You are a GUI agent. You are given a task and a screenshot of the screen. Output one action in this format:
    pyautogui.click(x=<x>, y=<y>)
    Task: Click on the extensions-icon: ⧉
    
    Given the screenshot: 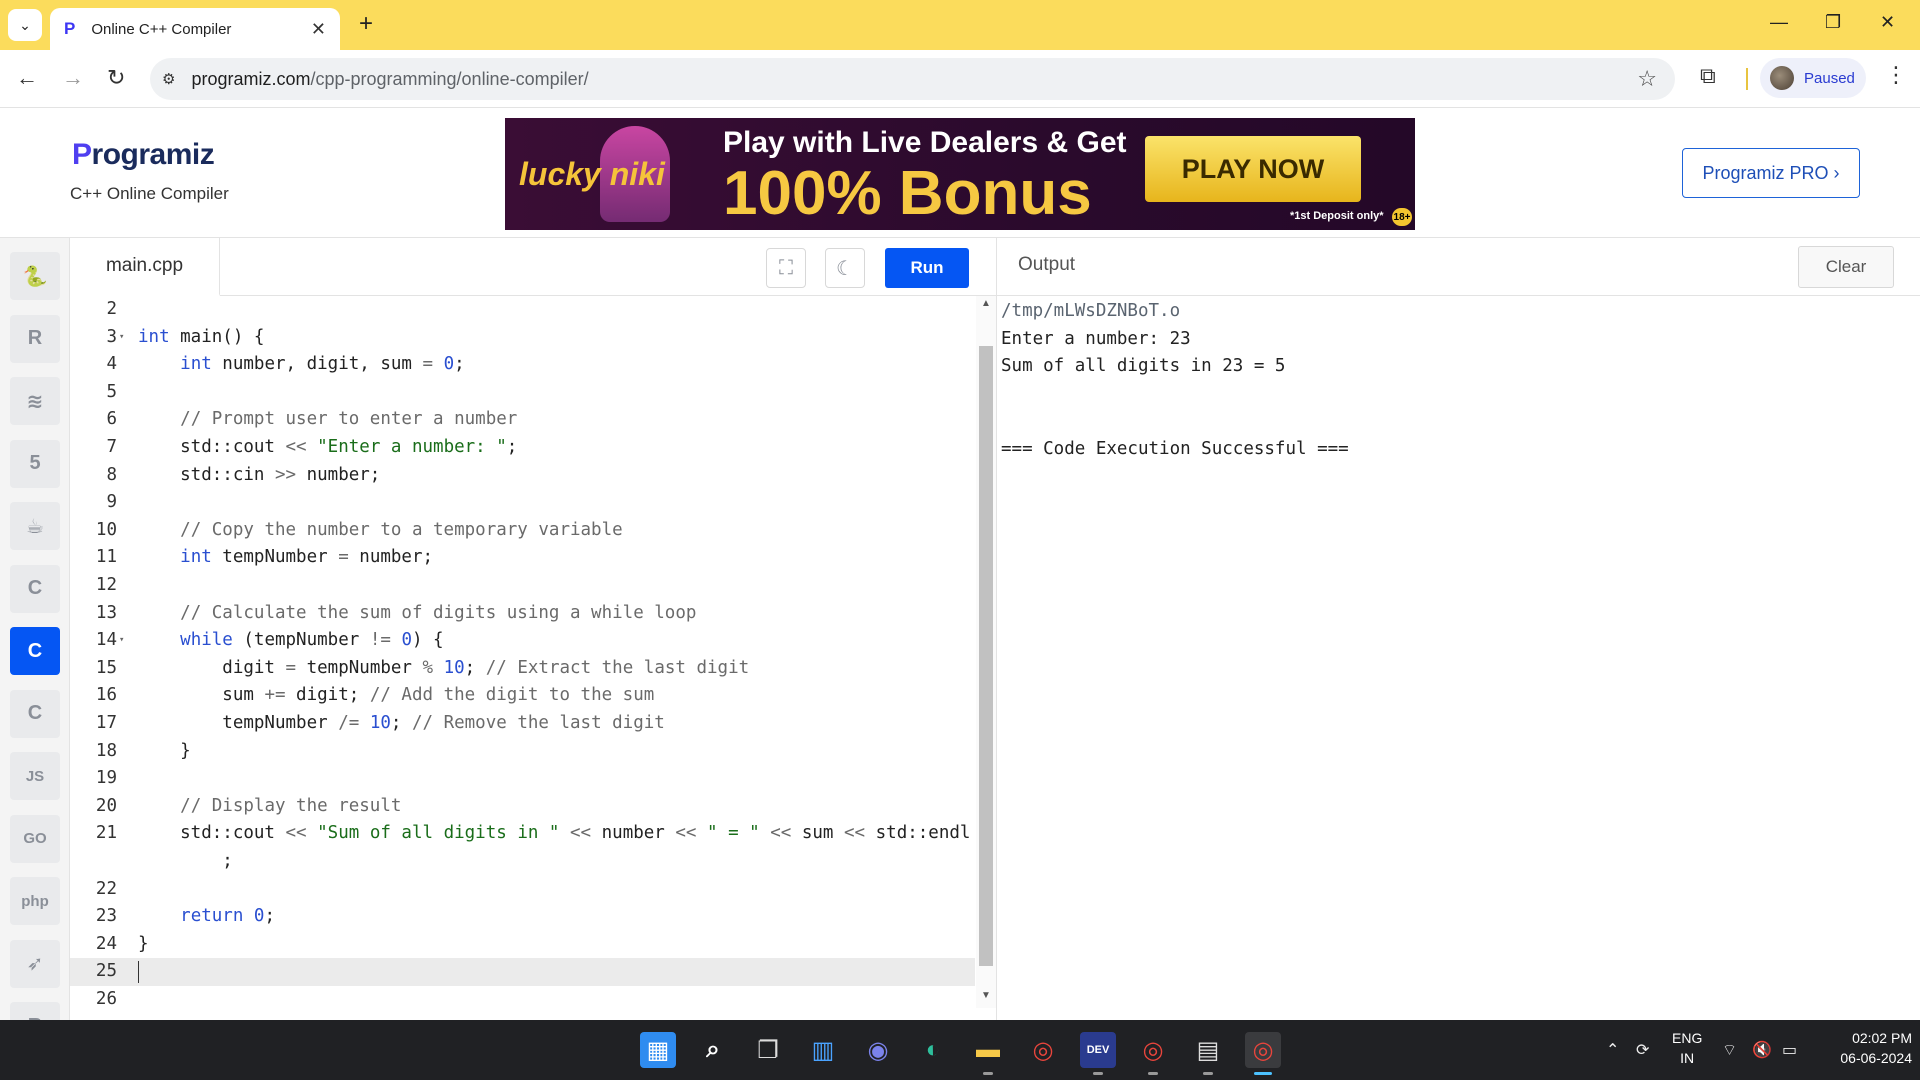 What is the action you would take?
    pyautogui.click(x=1708, y=76)
    